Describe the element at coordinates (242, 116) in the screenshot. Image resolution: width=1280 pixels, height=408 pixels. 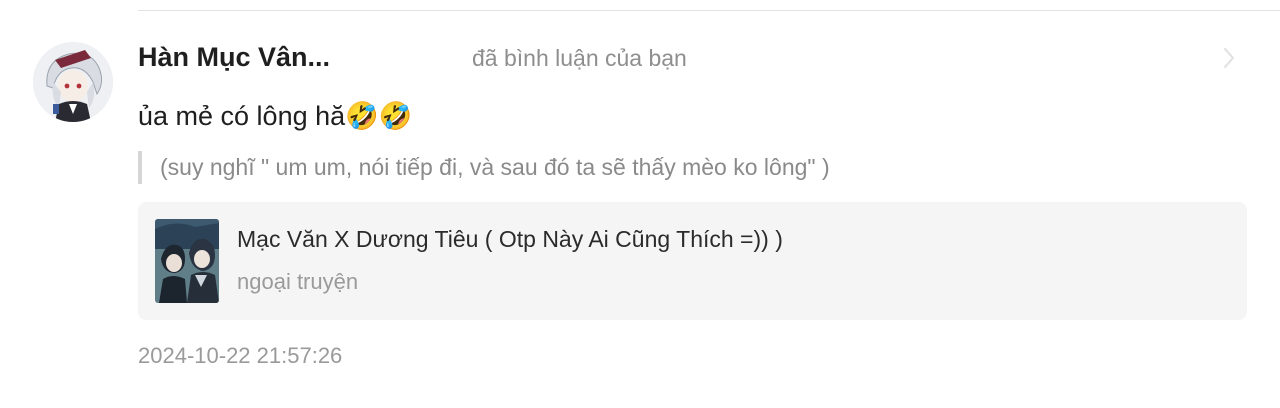
I see `comment-body: ủa mẻ có lông hă` at that location.